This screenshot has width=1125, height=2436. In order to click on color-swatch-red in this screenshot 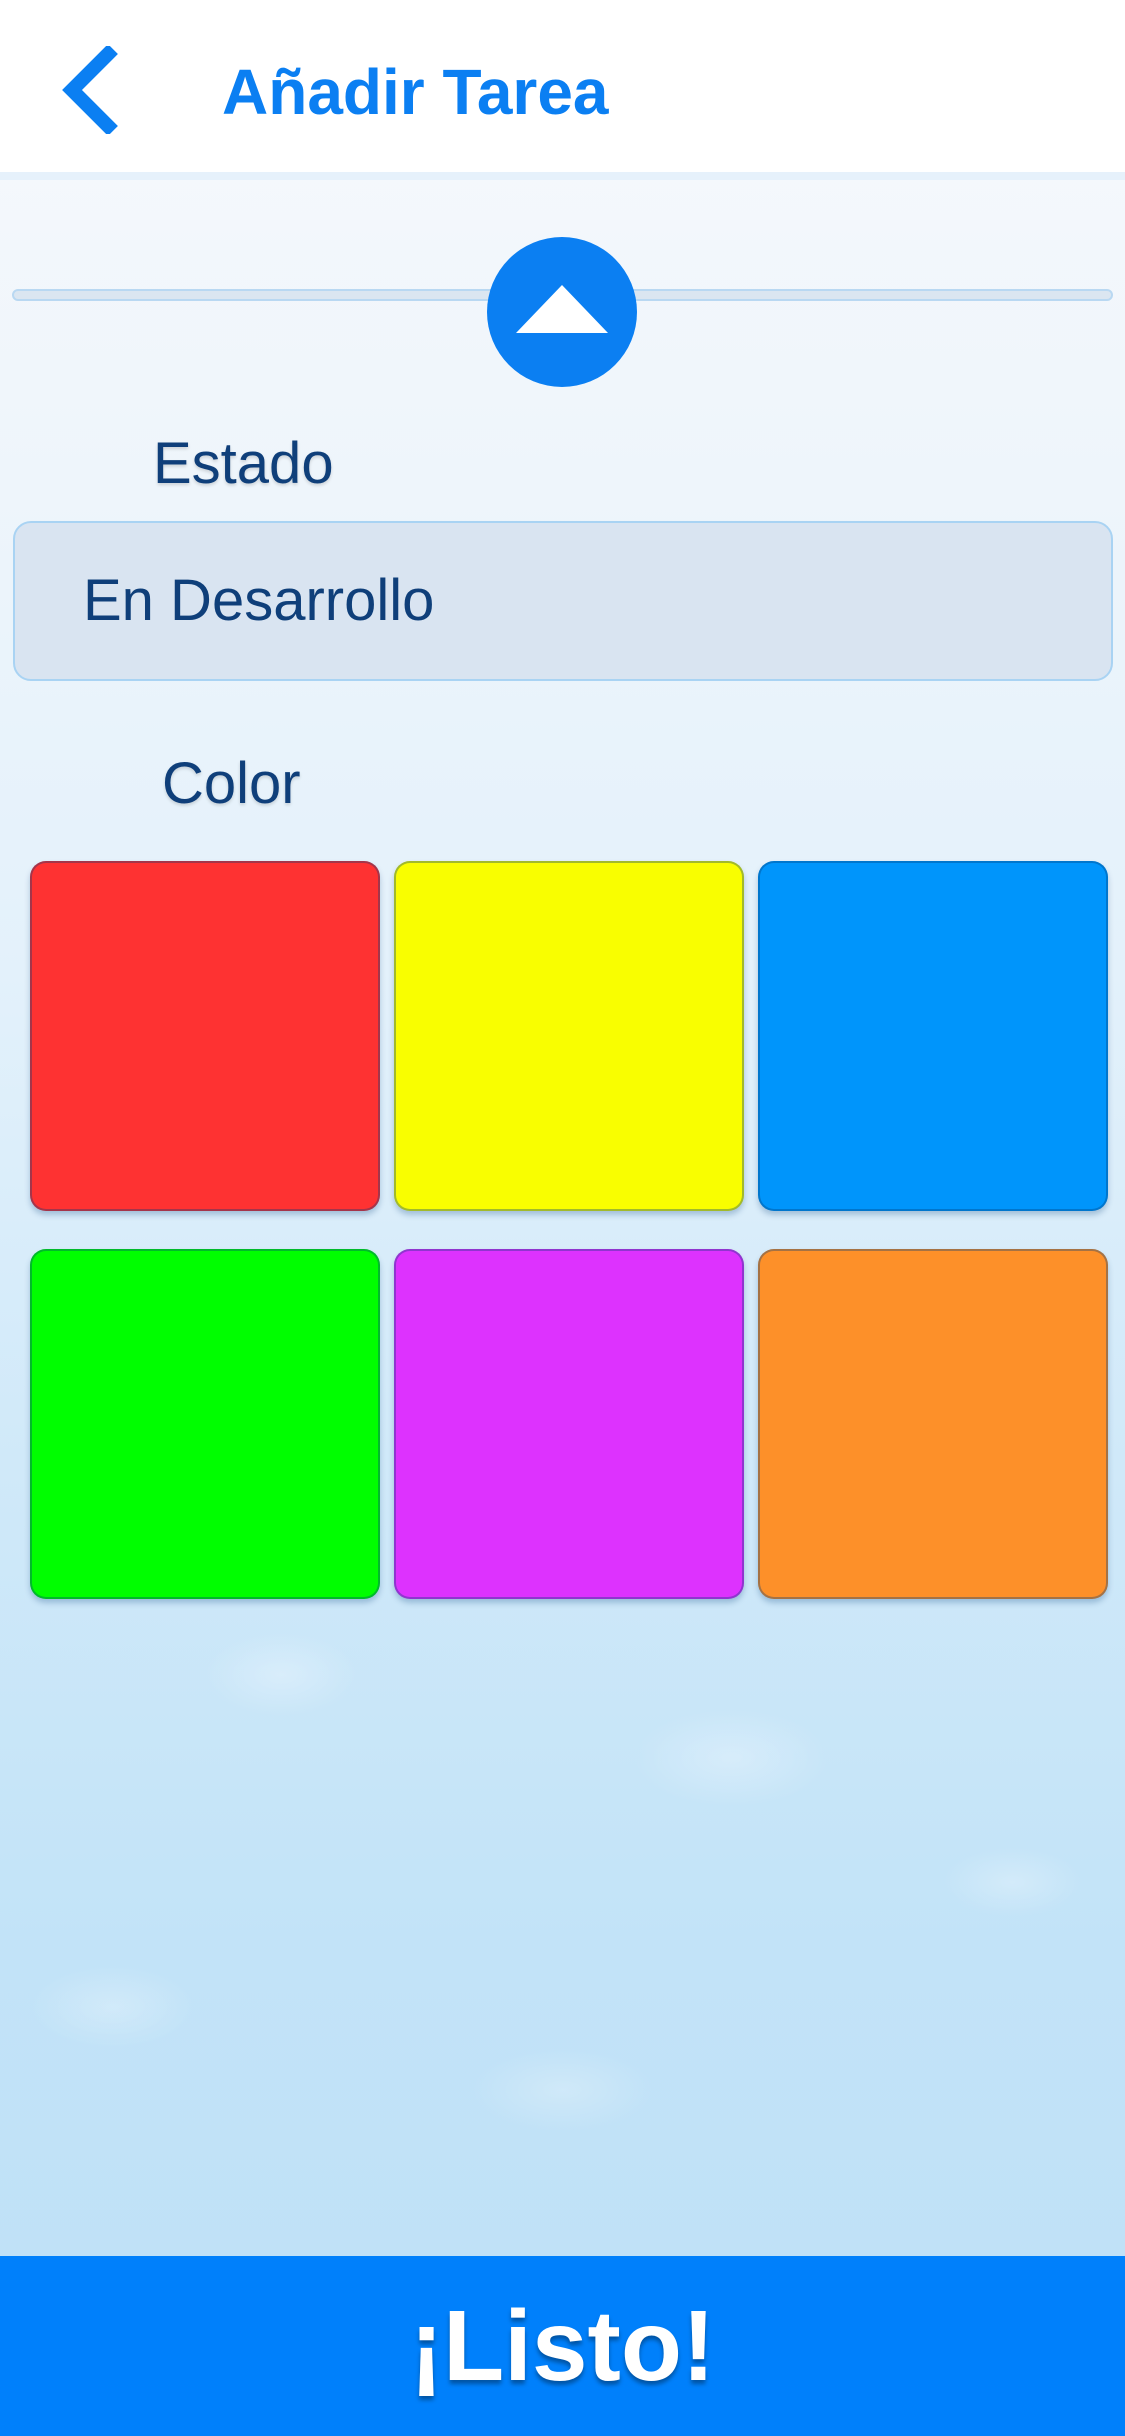, I will do `click(205, 1036)`.